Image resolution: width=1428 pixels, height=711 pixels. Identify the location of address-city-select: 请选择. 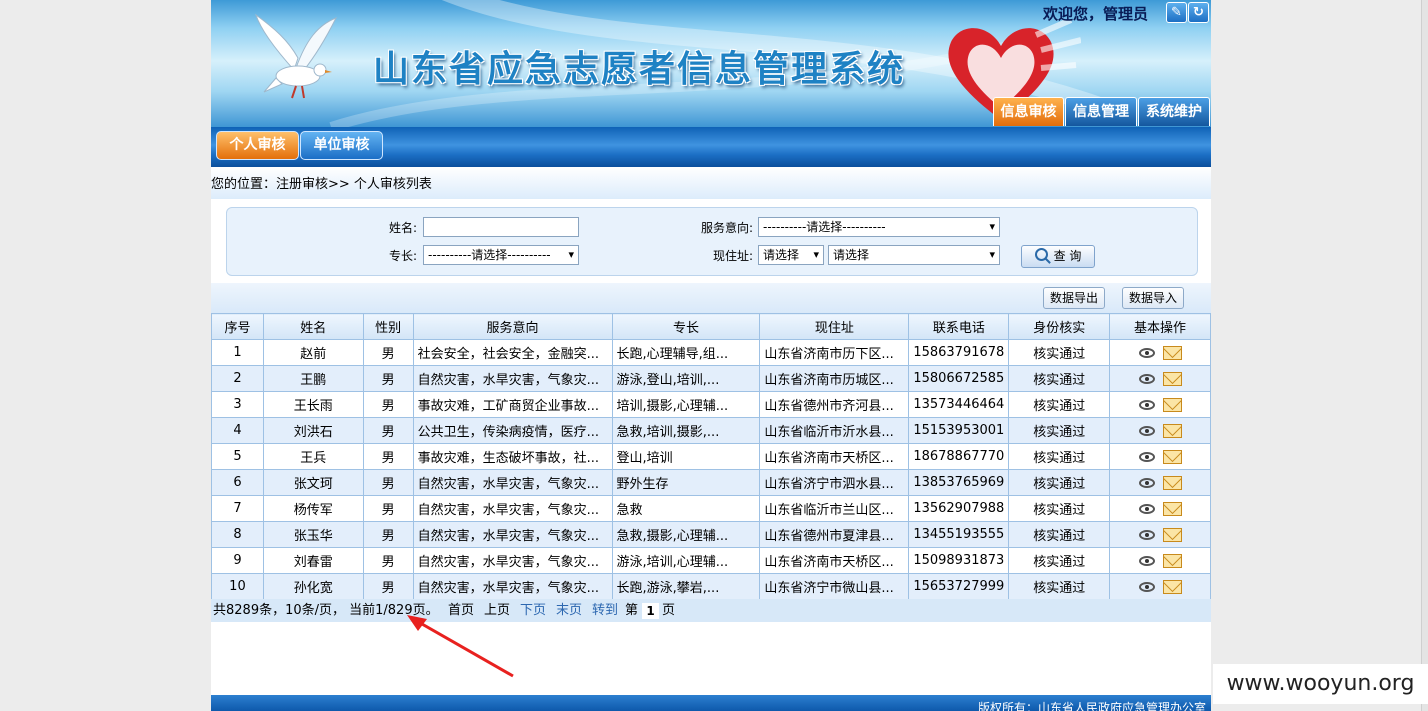
(791, 255).